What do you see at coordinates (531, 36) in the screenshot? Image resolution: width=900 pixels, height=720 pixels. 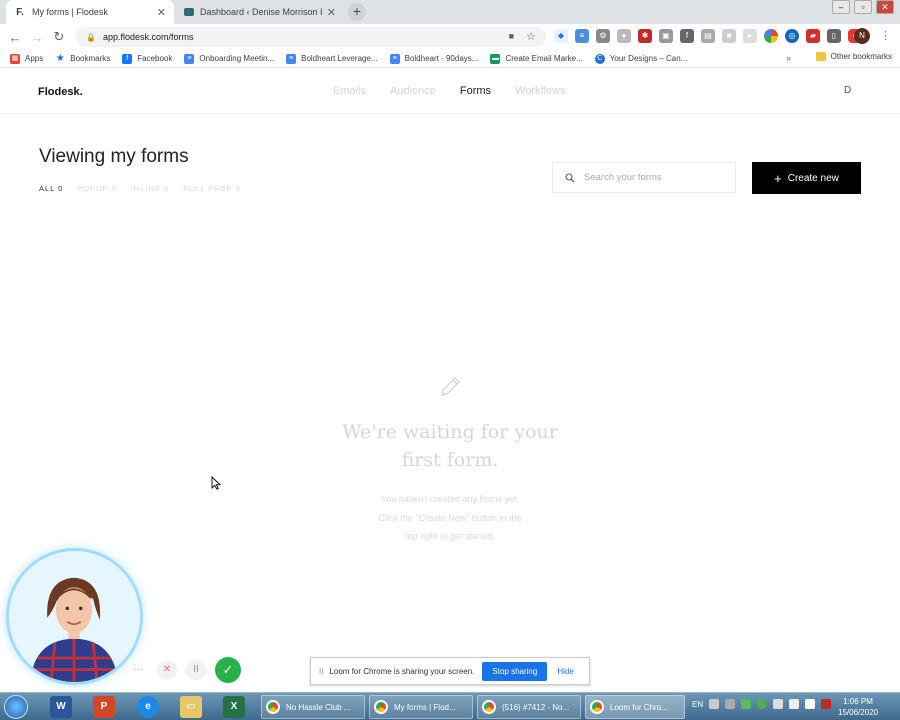 I see `bookmark-star-icon: ☆` at bounding box center [531, 36].